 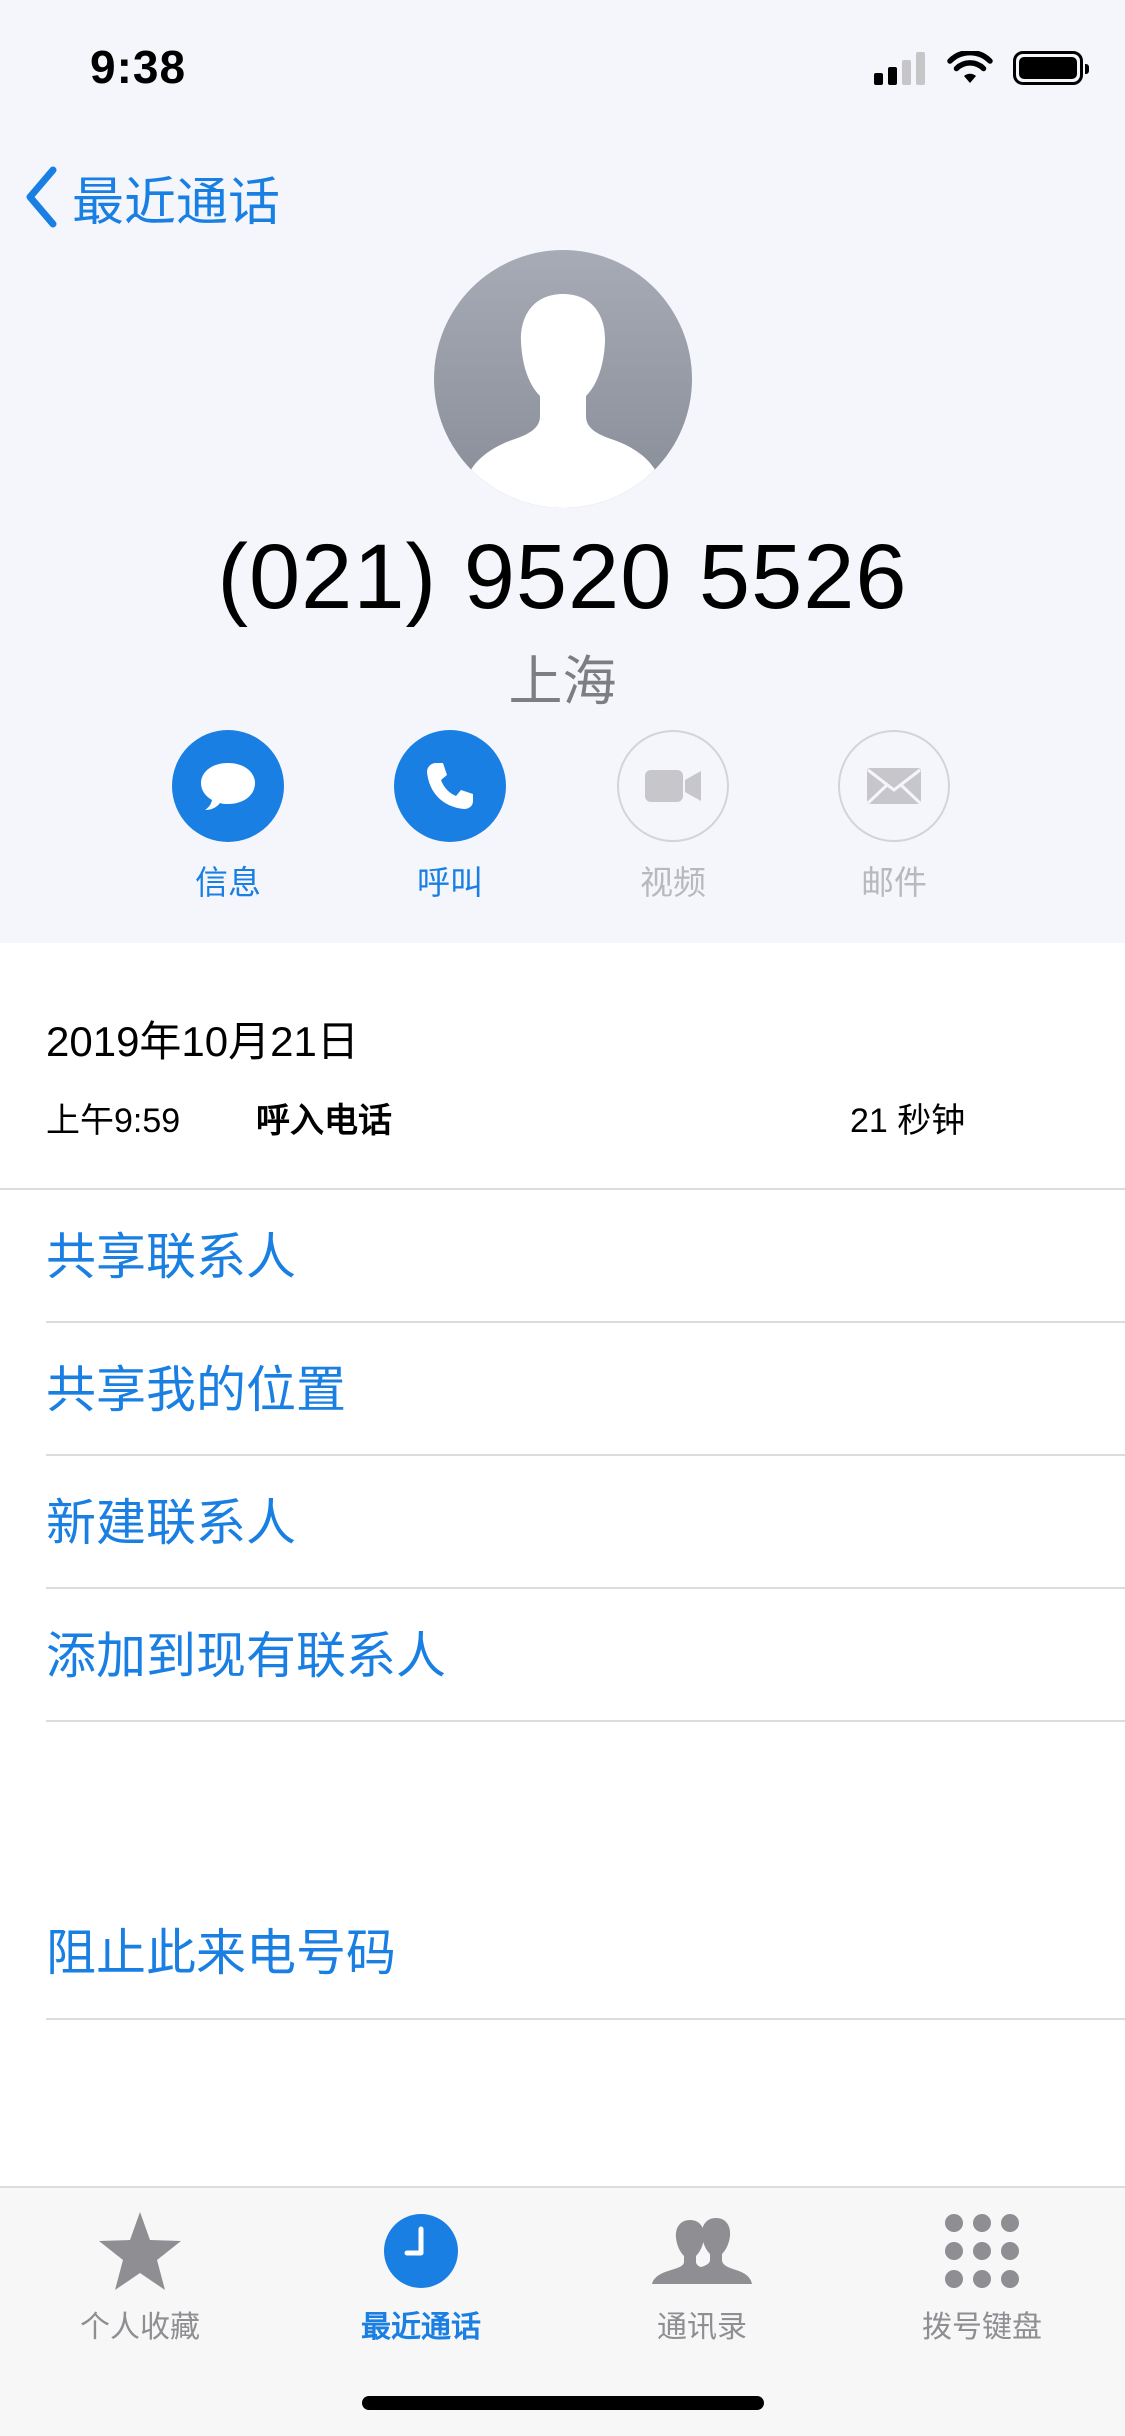 I want to click on message-action: 信息, so click(x=228, y=817).